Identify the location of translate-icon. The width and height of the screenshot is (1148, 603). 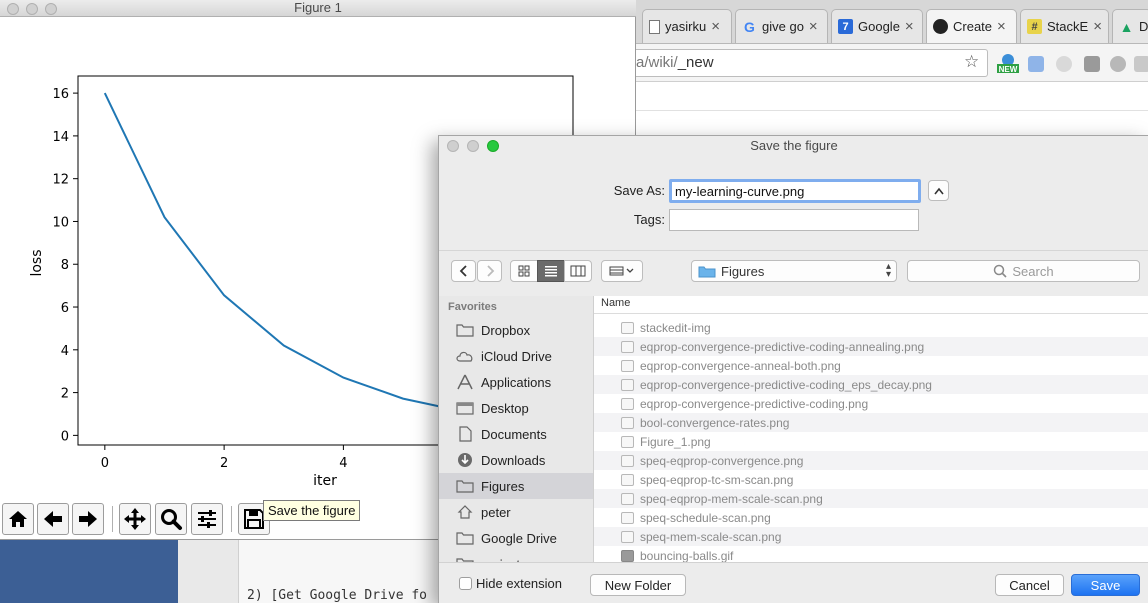
(1036, 64).